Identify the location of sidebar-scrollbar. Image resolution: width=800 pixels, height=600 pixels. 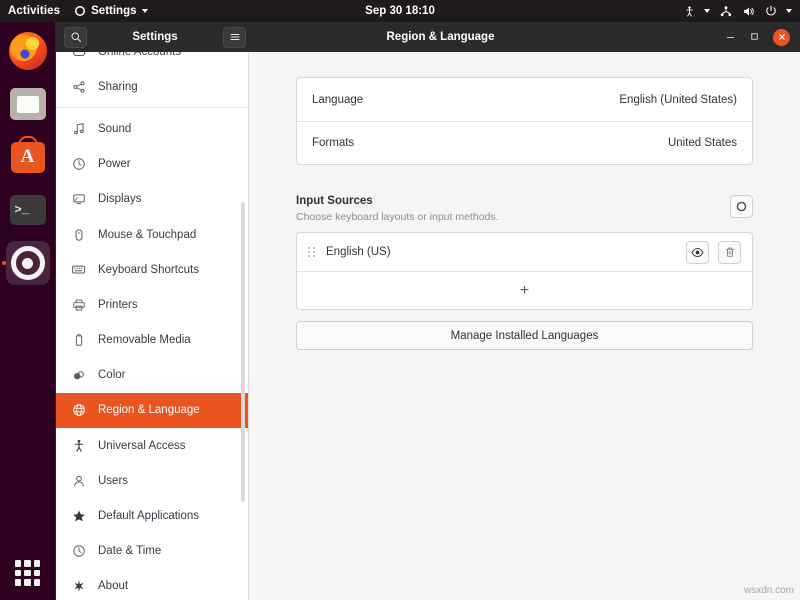
(243, 352).